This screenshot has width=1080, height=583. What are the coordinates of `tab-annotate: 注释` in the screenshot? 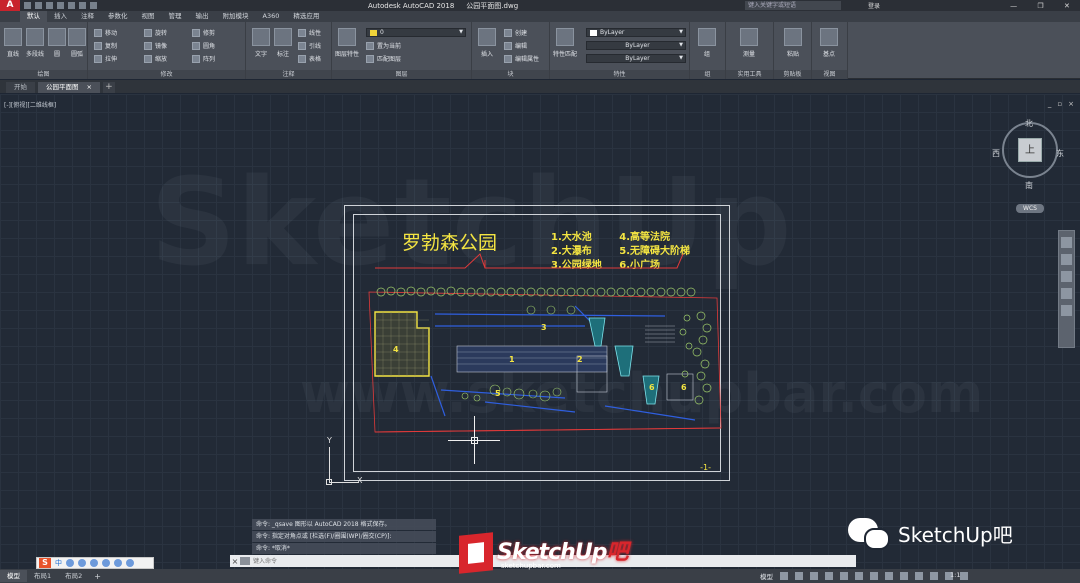 It's located at (87, 16).